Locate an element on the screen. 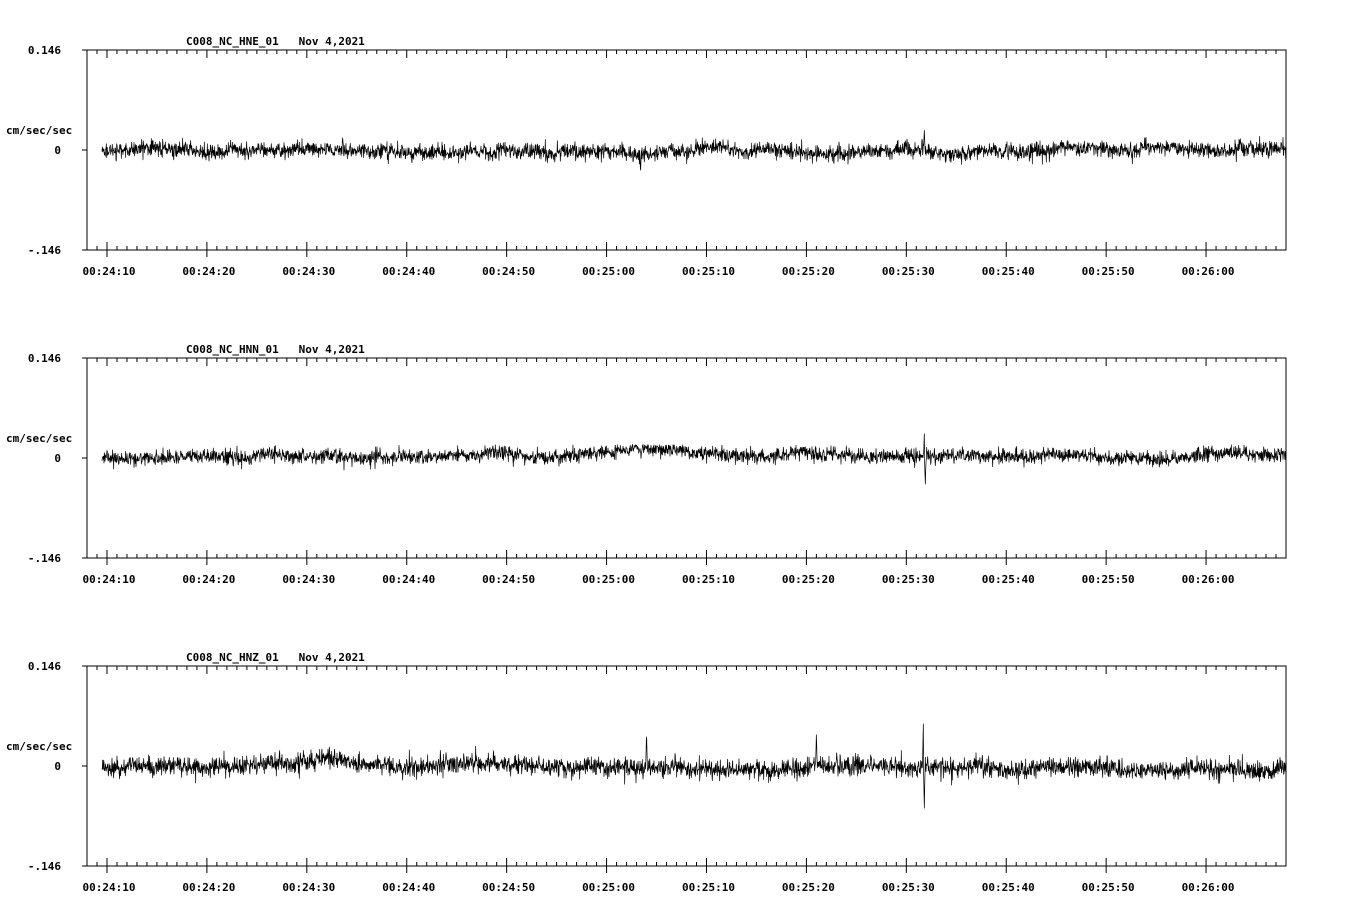 Image resolution: width=1358 pixels, height=924 pixels. chart-title: C008_NC_HNN_01 Nov 4,2021 is located at coordinates (275, 349).